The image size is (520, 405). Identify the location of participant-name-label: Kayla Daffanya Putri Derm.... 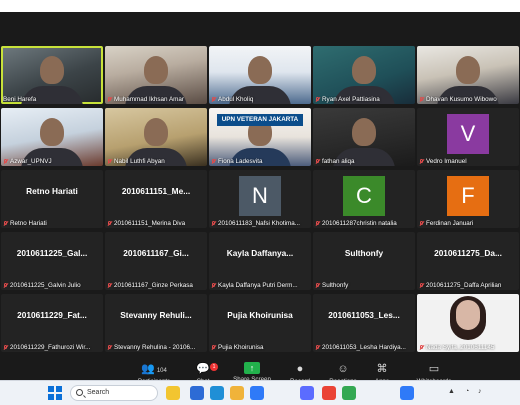
(260, 285).